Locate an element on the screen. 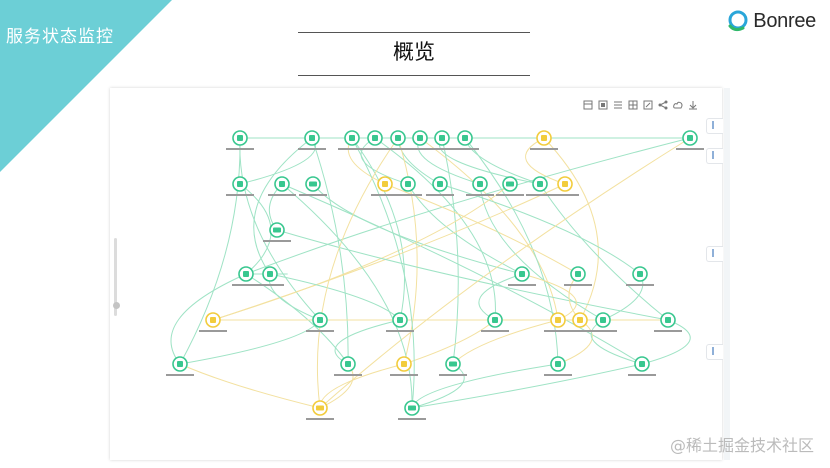 The image size is (830, 468). heading-rule-top is located at coordinates (414, 32).